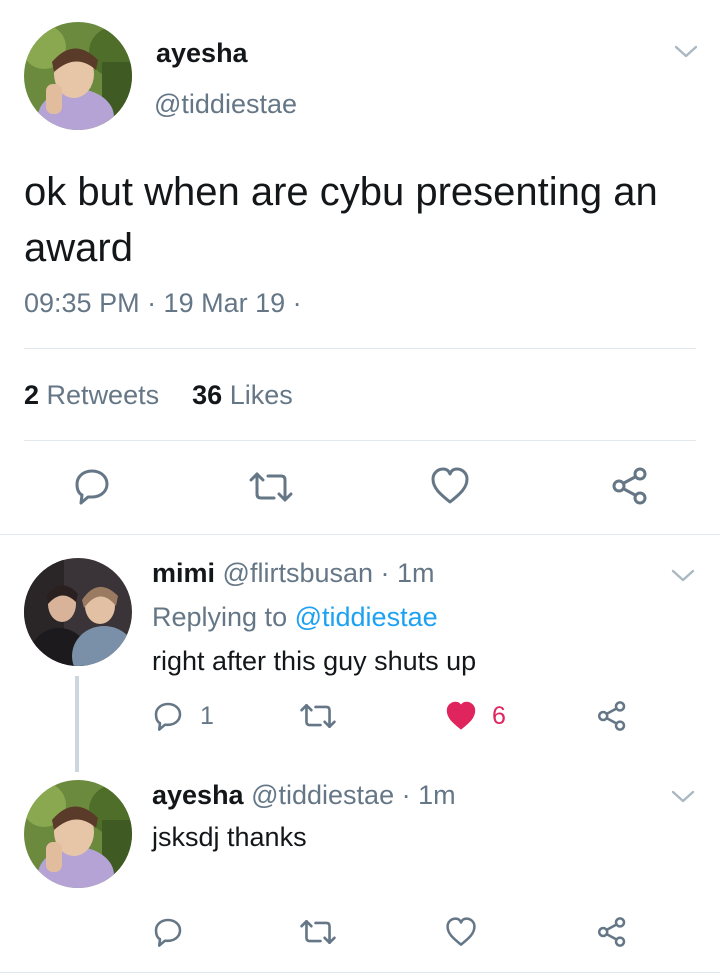  I want to click on handle: @flirtsbusan, so click(298, 573).